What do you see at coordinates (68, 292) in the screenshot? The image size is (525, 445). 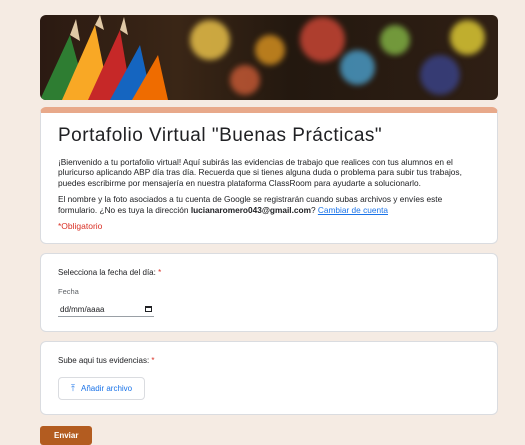 I see `date-sublabel: Fecha` at bounding box center [68, 292].